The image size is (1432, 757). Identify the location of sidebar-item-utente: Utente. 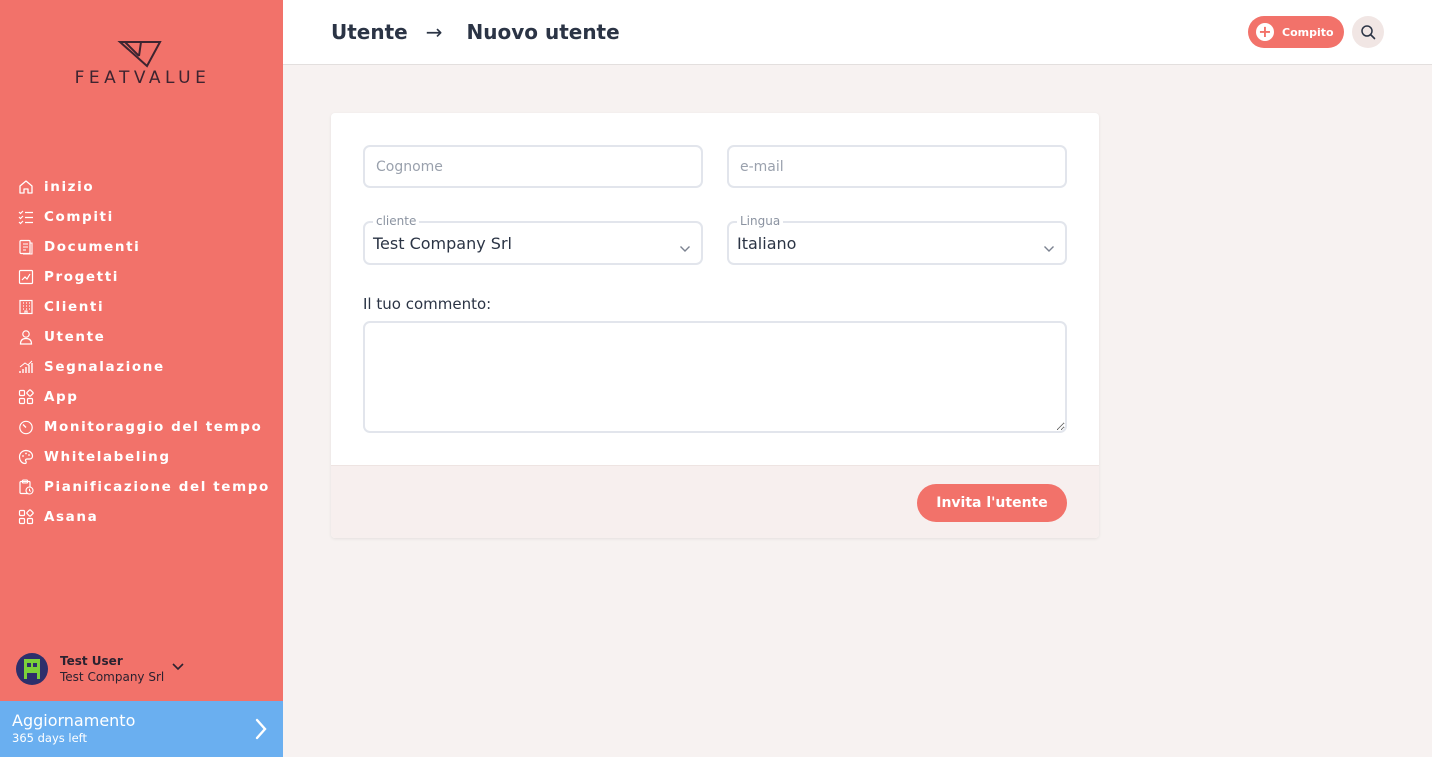
(143, 337).